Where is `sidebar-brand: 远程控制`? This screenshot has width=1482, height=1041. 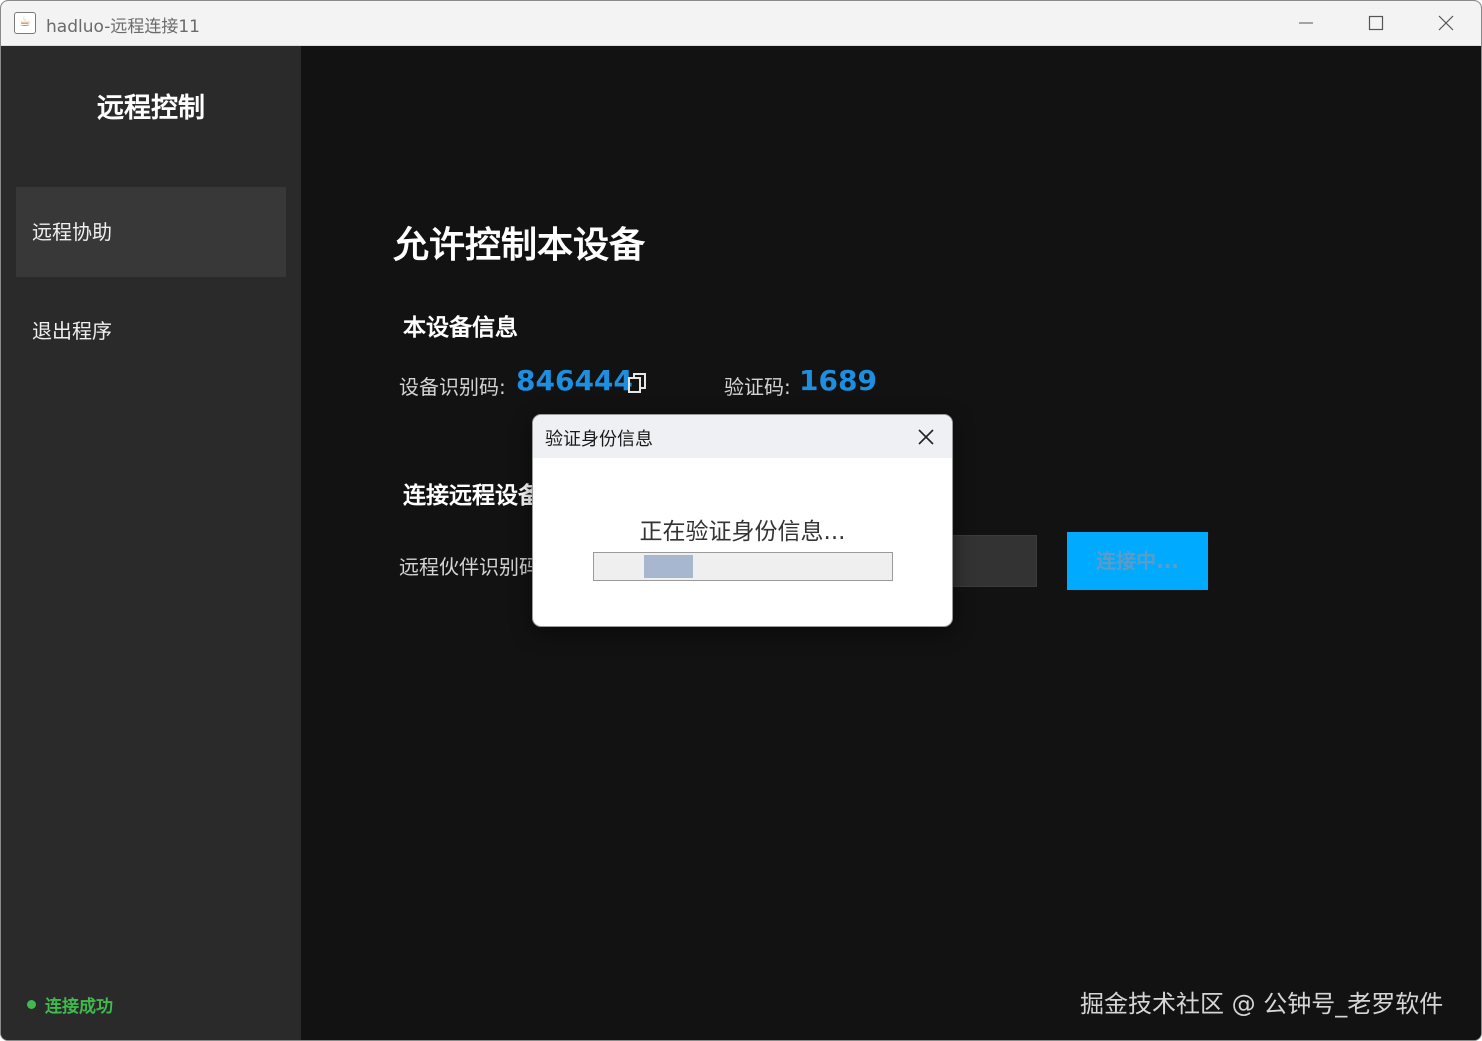 sidebar-brand: 远程控制 is located at coordinates (151, 108).